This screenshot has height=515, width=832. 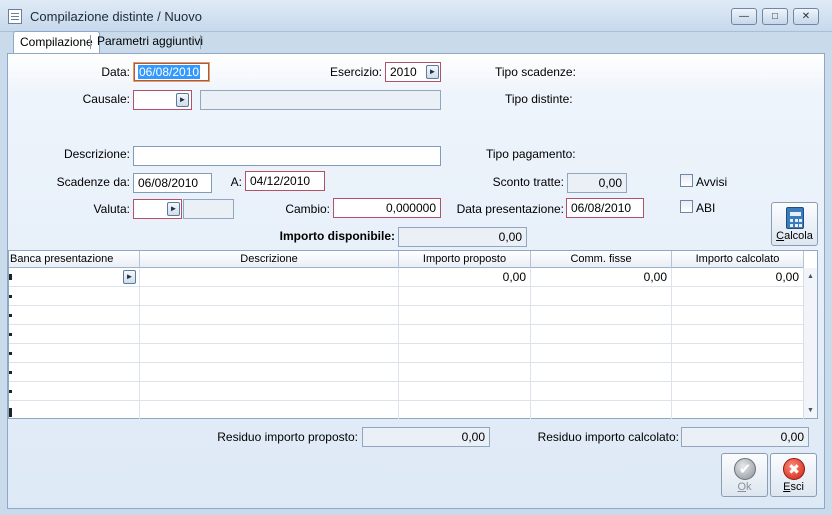 I want to click on esci-button: ✖ Esci, so click(x=793, y=475).